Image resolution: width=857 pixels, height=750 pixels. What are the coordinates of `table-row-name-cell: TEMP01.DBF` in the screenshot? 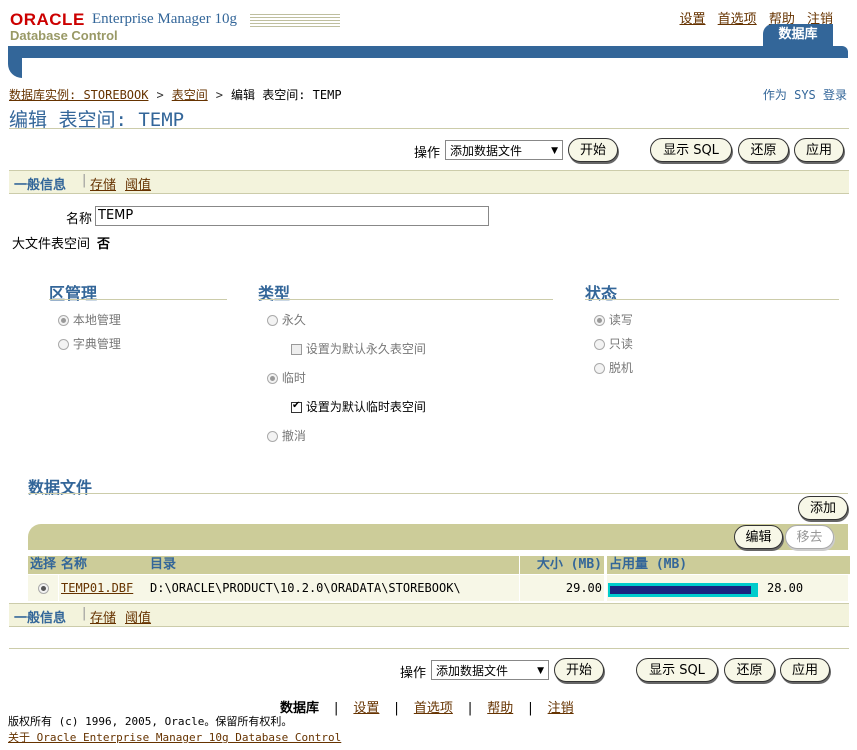 It's located at (103, 588).